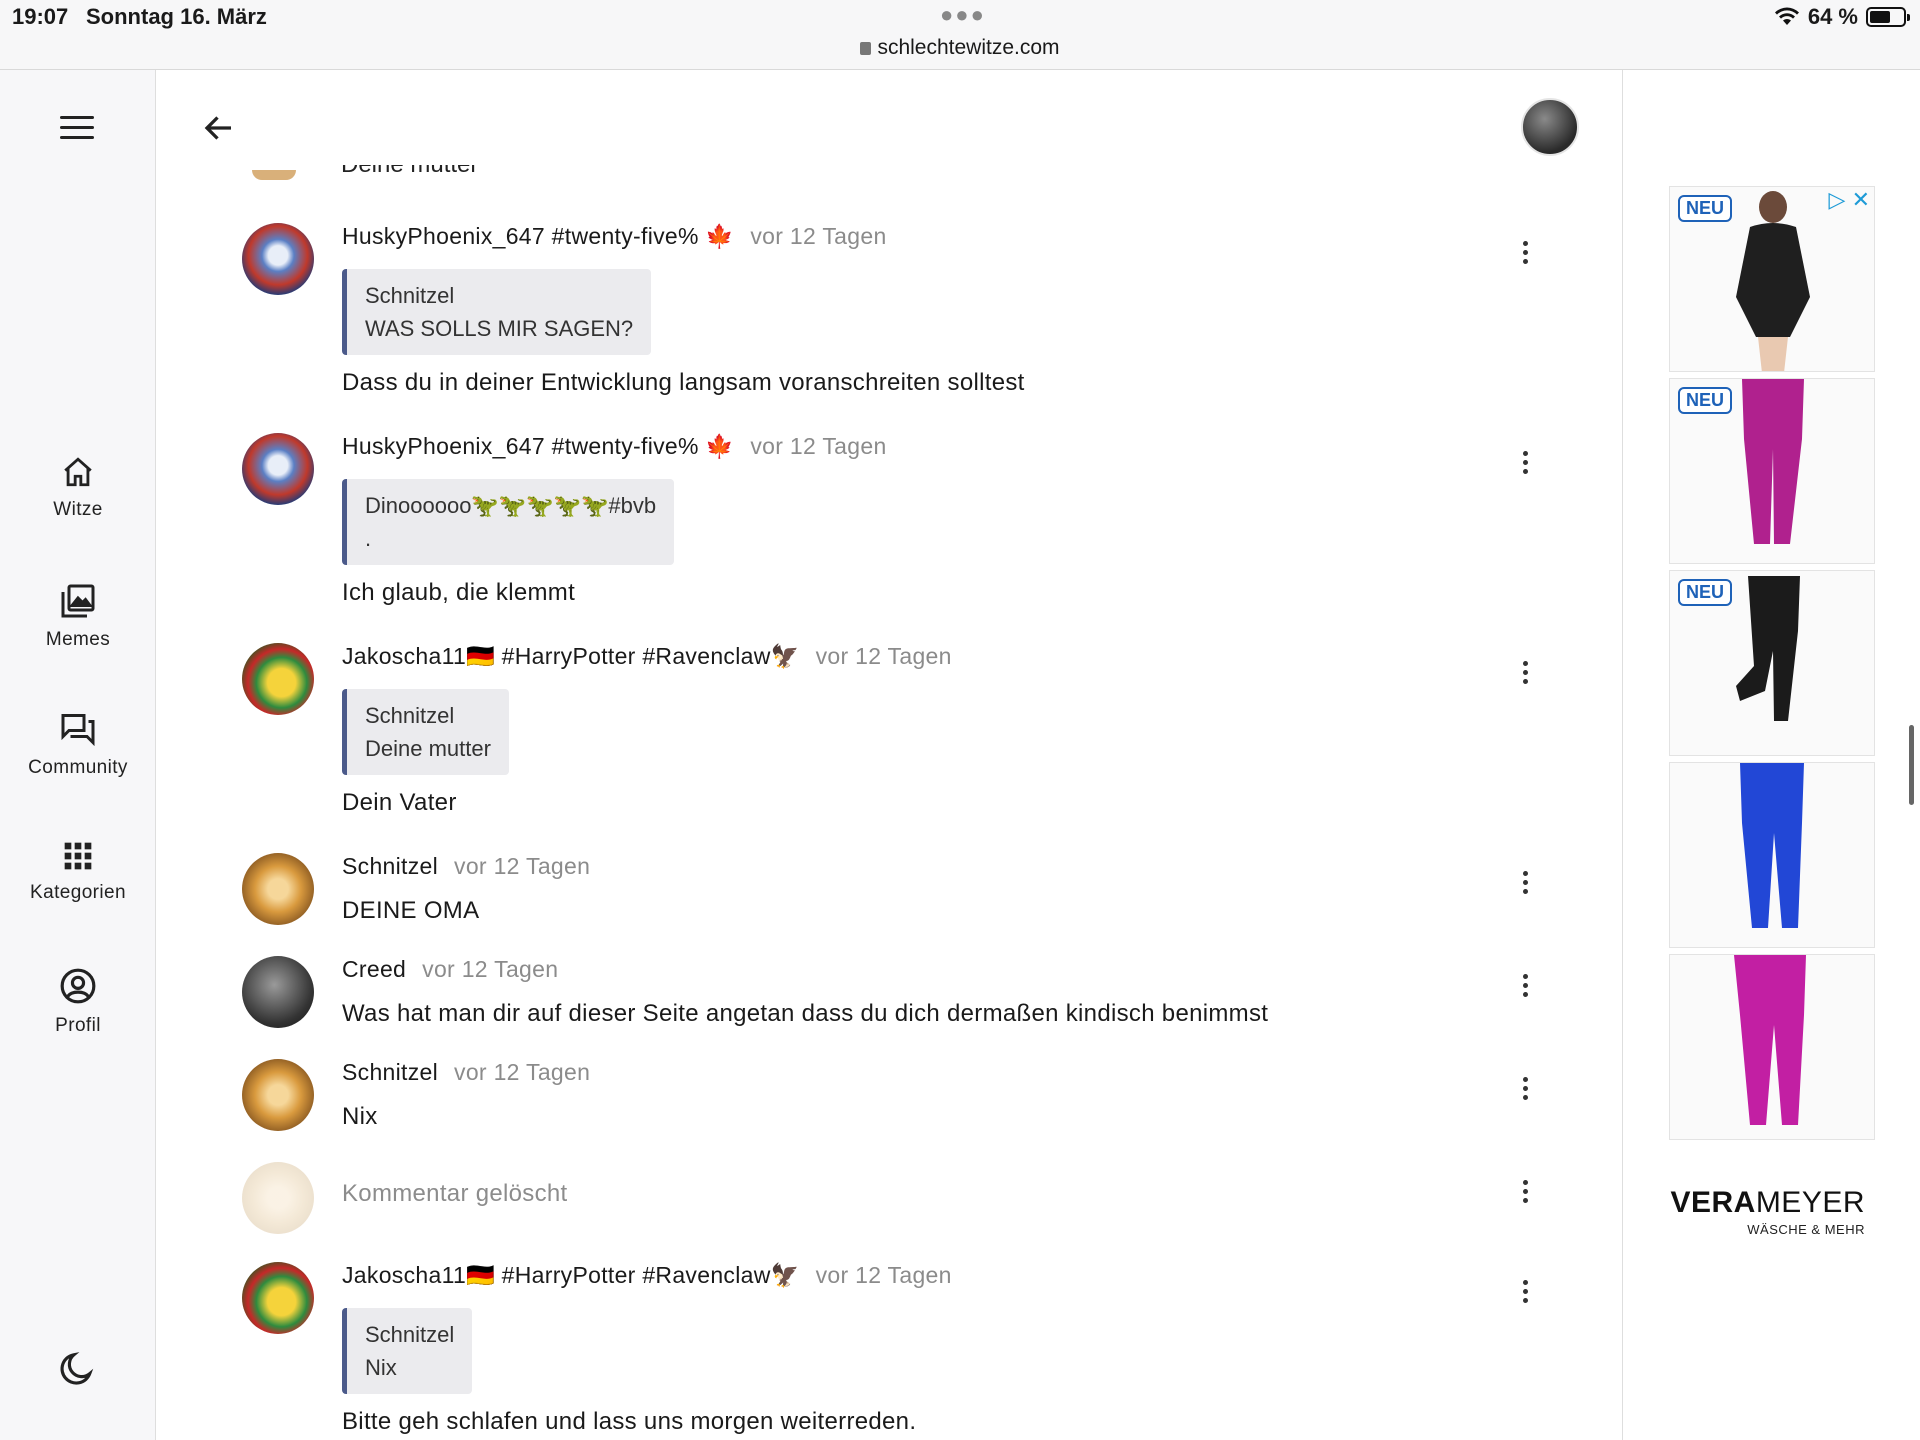 This screenshot has width=1920, height=1440. What do you see at coordinates (428, 748) in the screenshot?
I see `quote-text: Deine mutter` at bounding box center [428, 748].